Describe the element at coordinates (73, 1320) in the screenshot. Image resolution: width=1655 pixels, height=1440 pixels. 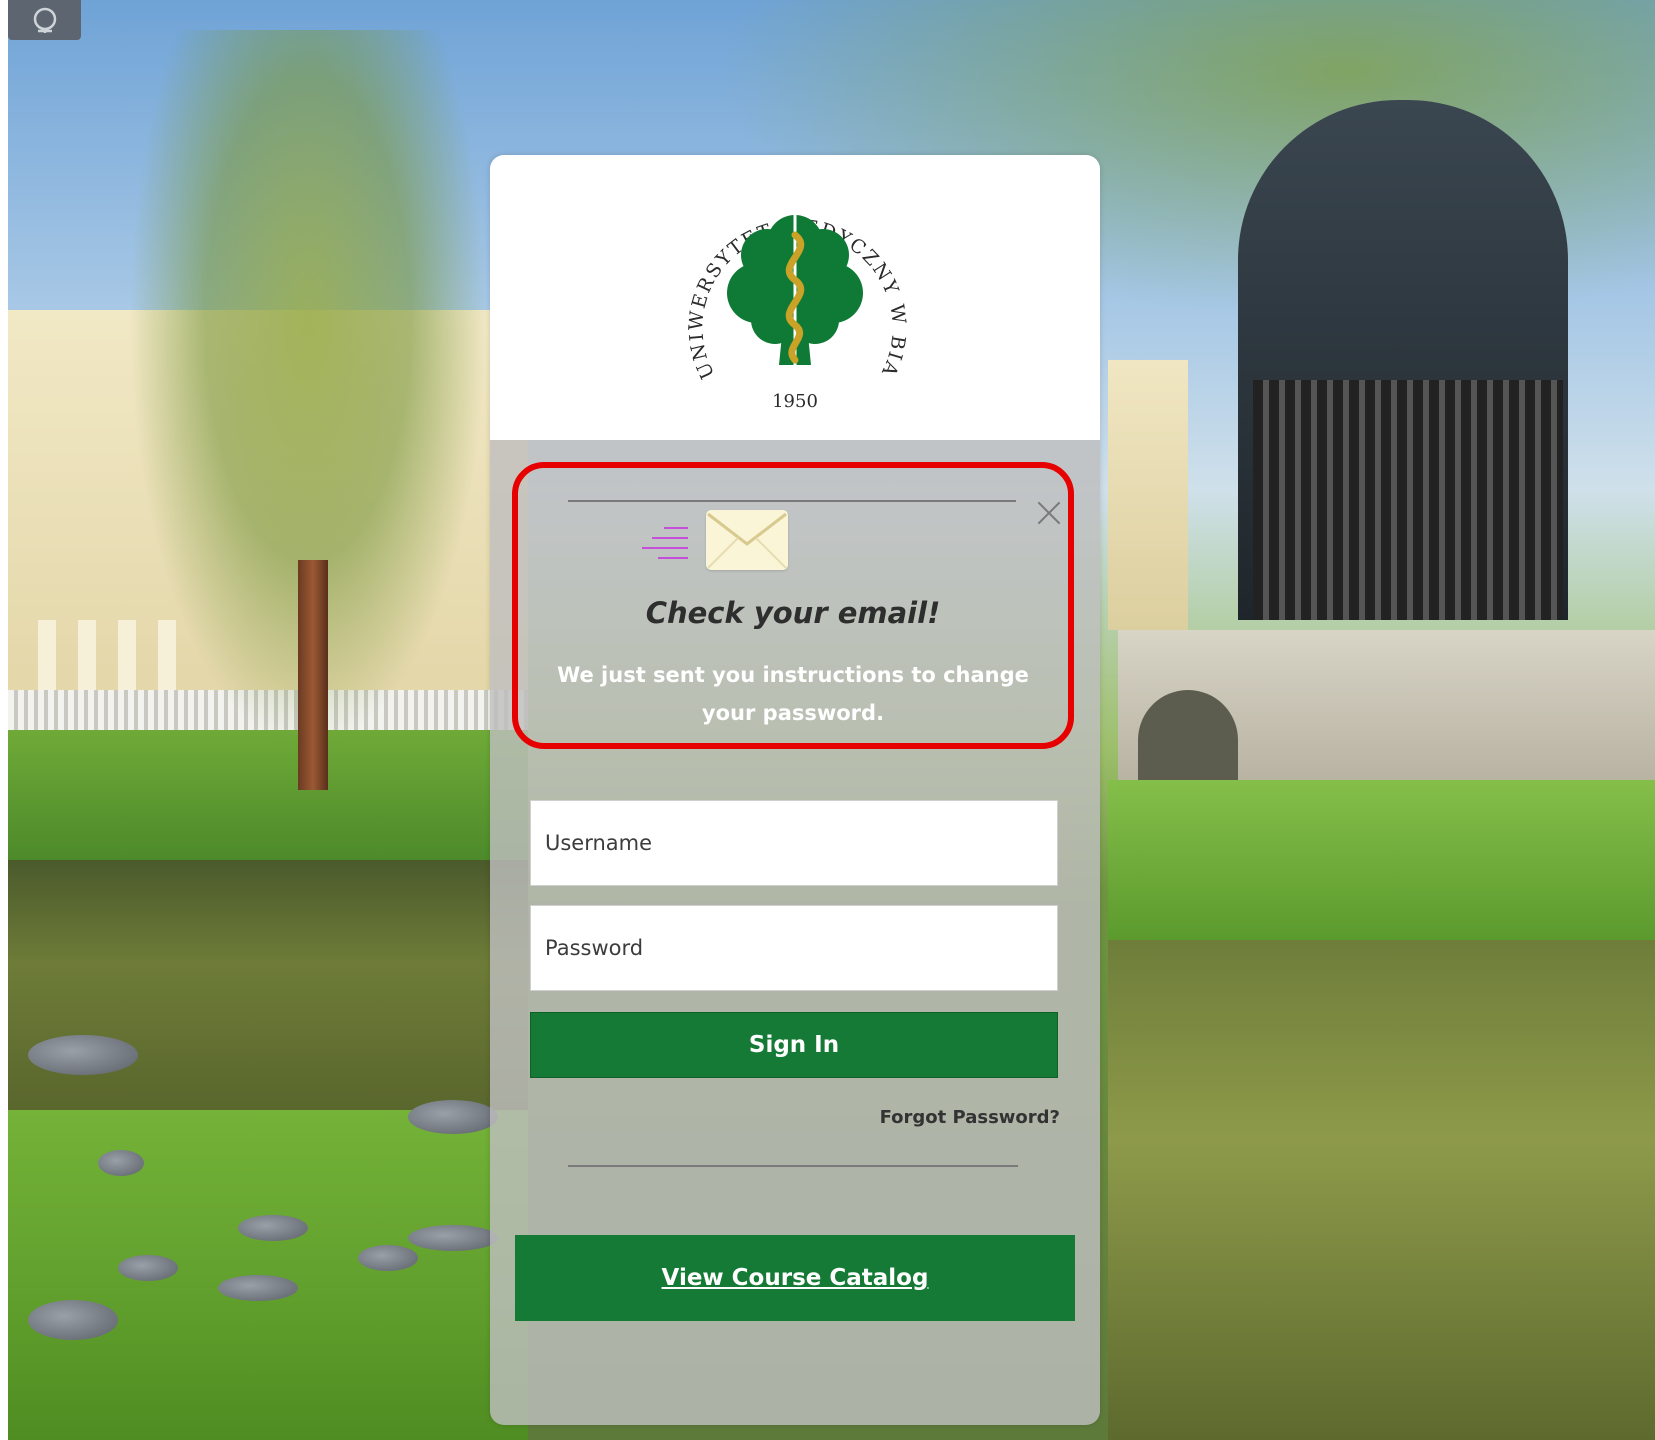
I see `duck` at that location.